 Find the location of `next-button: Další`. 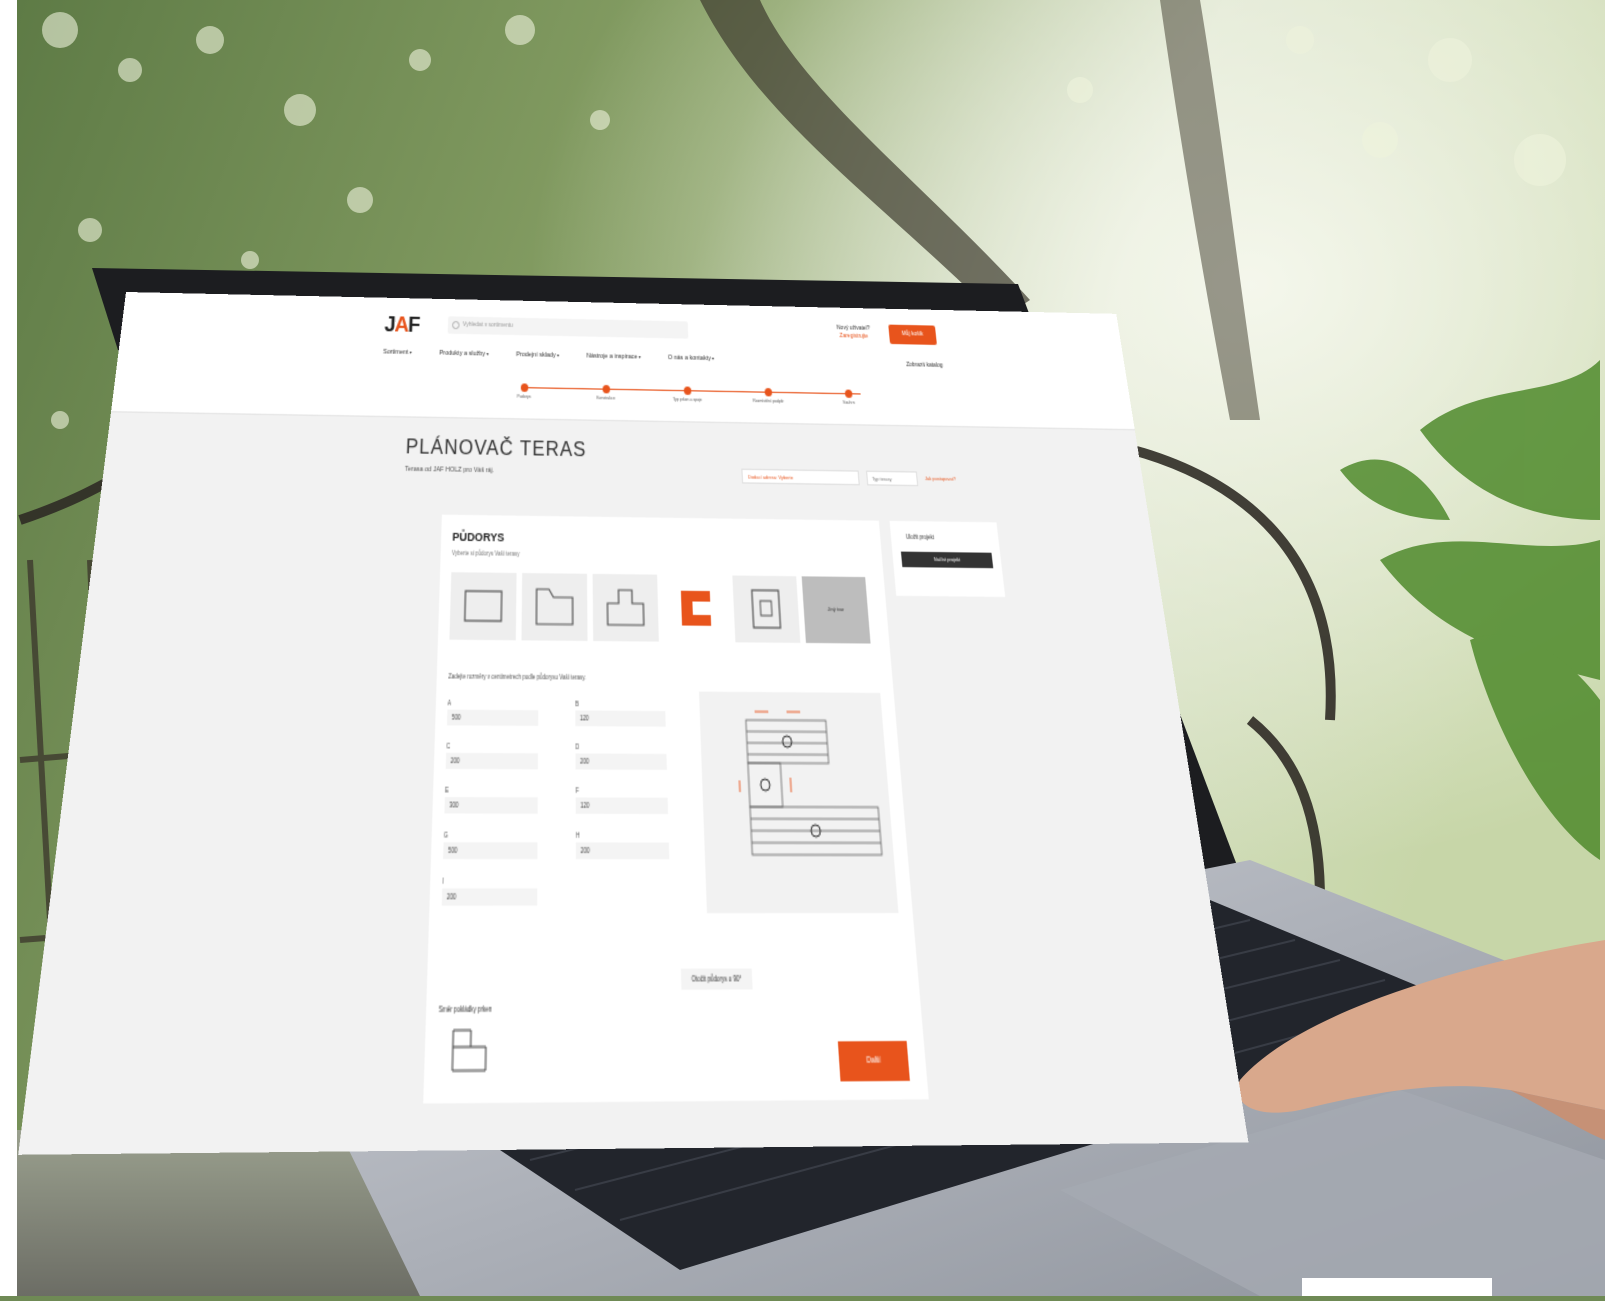

next-button: Další is located at coordinates (874, 1061).